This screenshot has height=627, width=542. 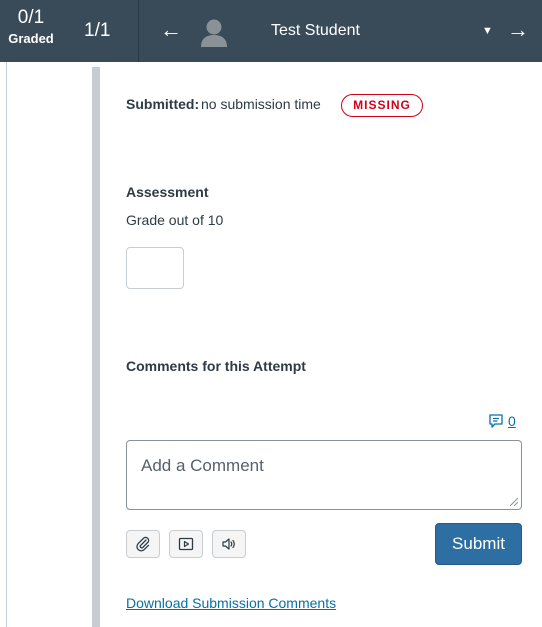 I want to click on arrow-right-icon: →, so click(x=518, y=30).